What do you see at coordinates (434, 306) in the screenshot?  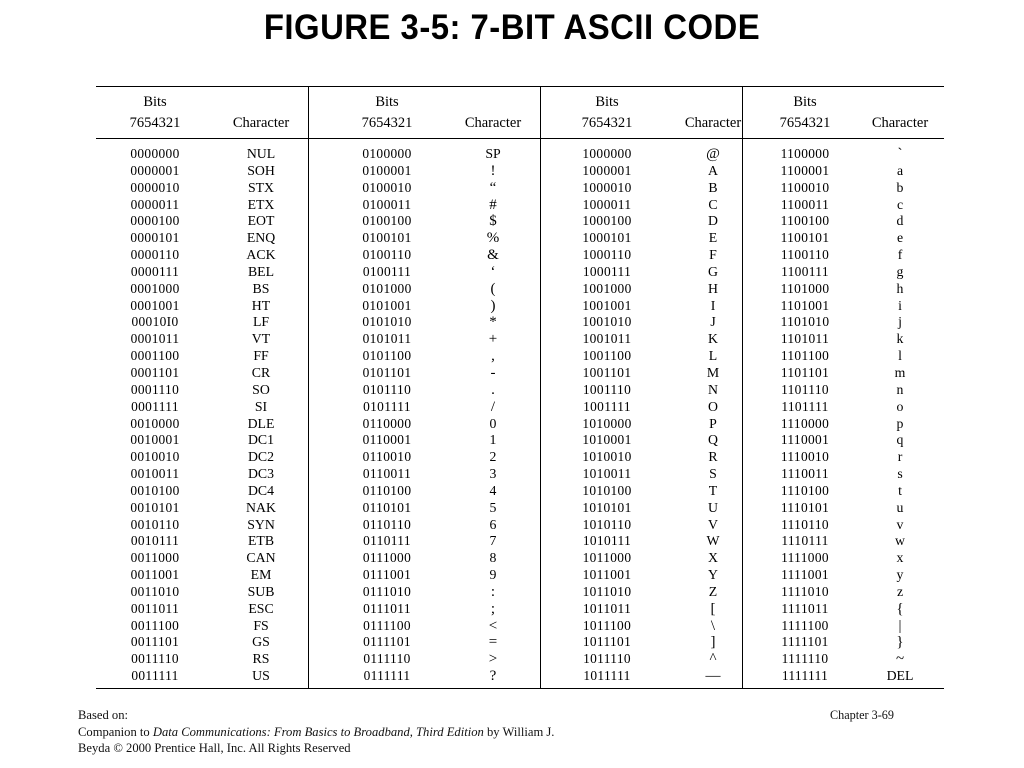 I see `table-row: 0101001)` at bounding box center [434, 306].